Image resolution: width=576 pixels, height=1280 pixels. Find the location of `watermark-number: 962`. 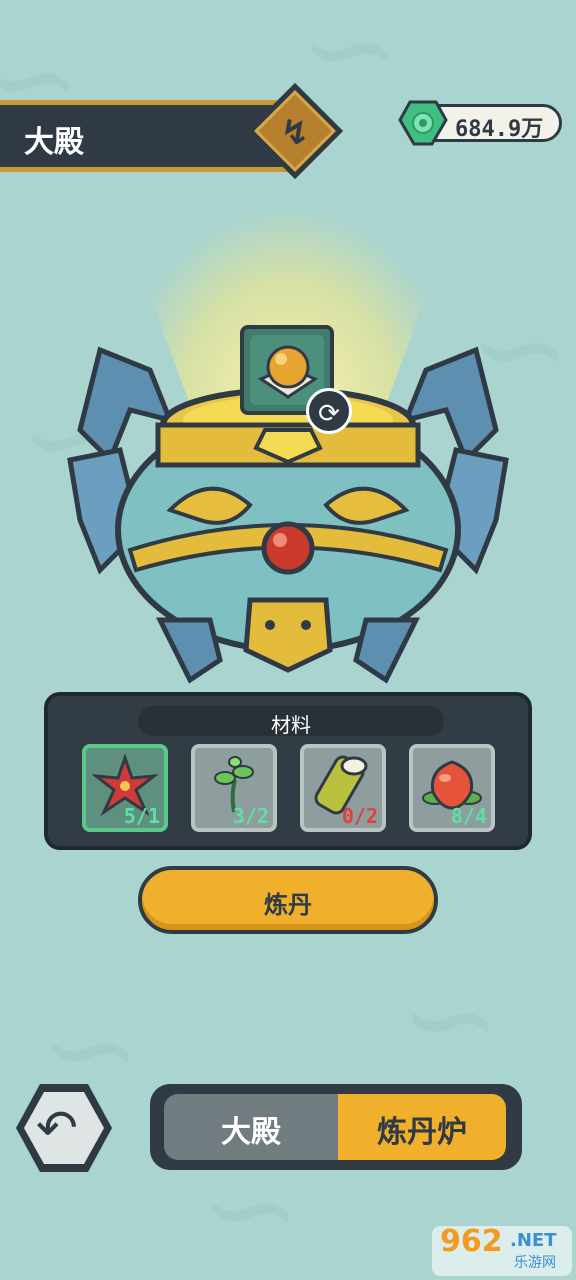

watermark-number: 962 is located at coordinates (471, 1241).